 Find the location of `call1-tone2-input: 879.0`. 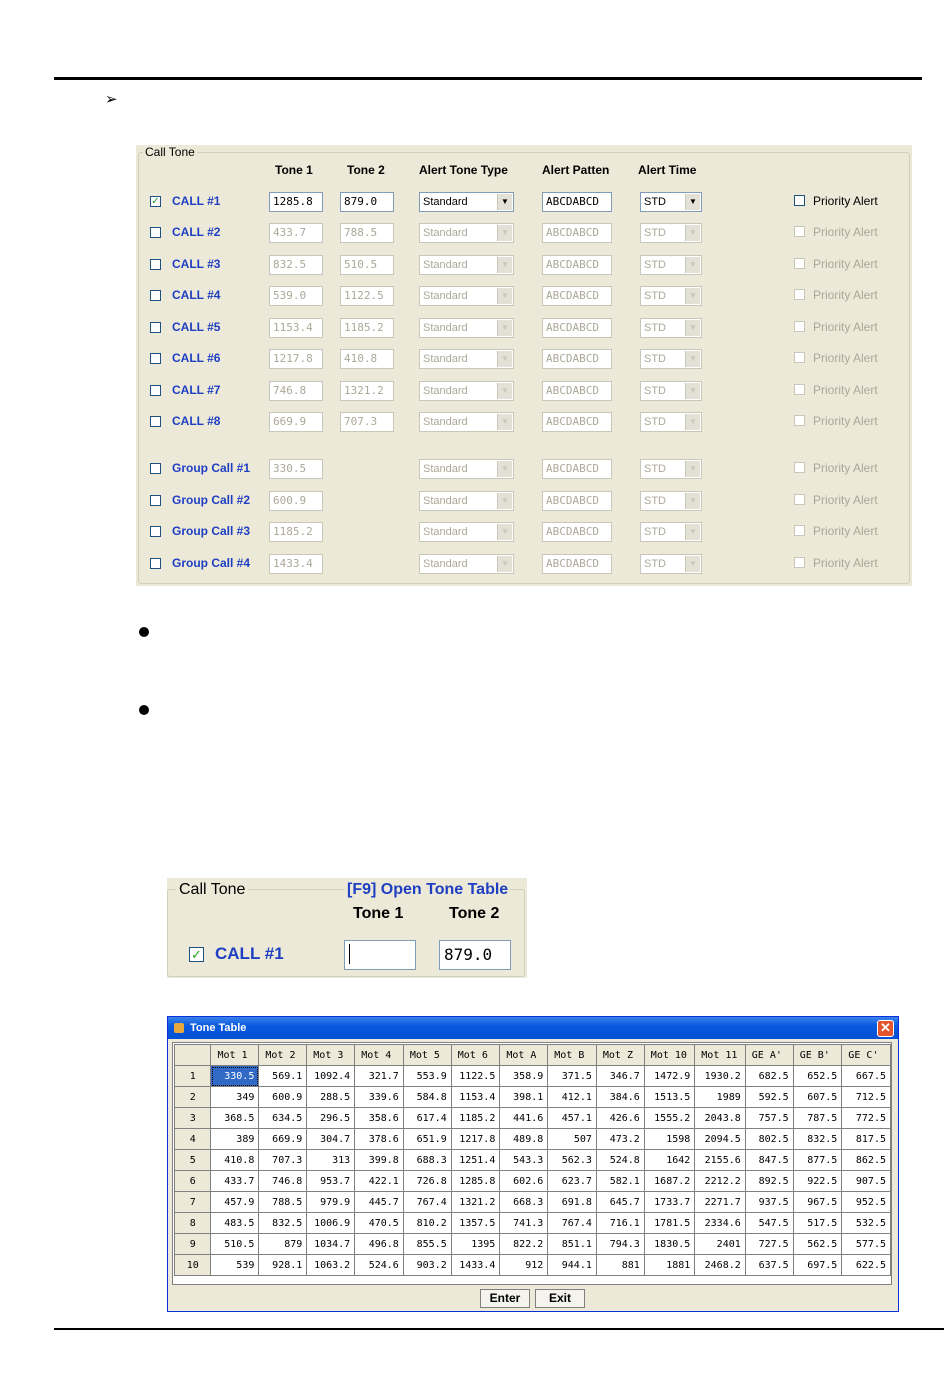

call1-tone2-input: 879.0 is located at coordinates (475, 955).